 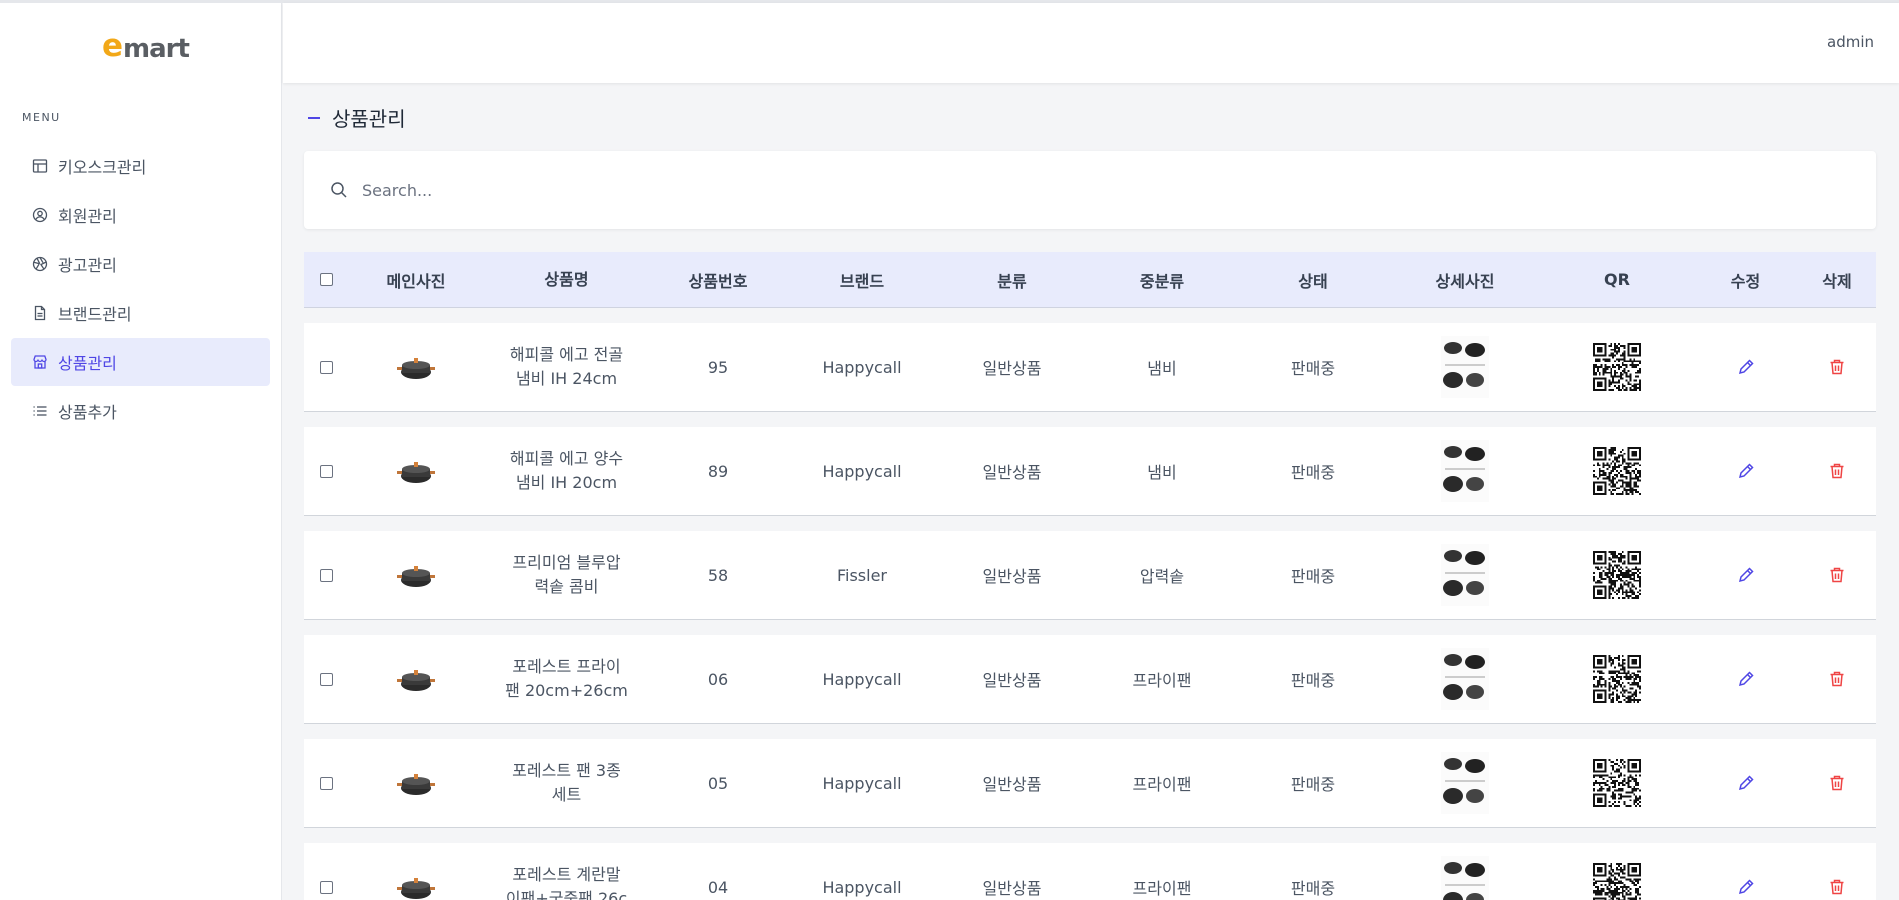 I want to click on emart-logo: e mart, so click(x=146, y=45).